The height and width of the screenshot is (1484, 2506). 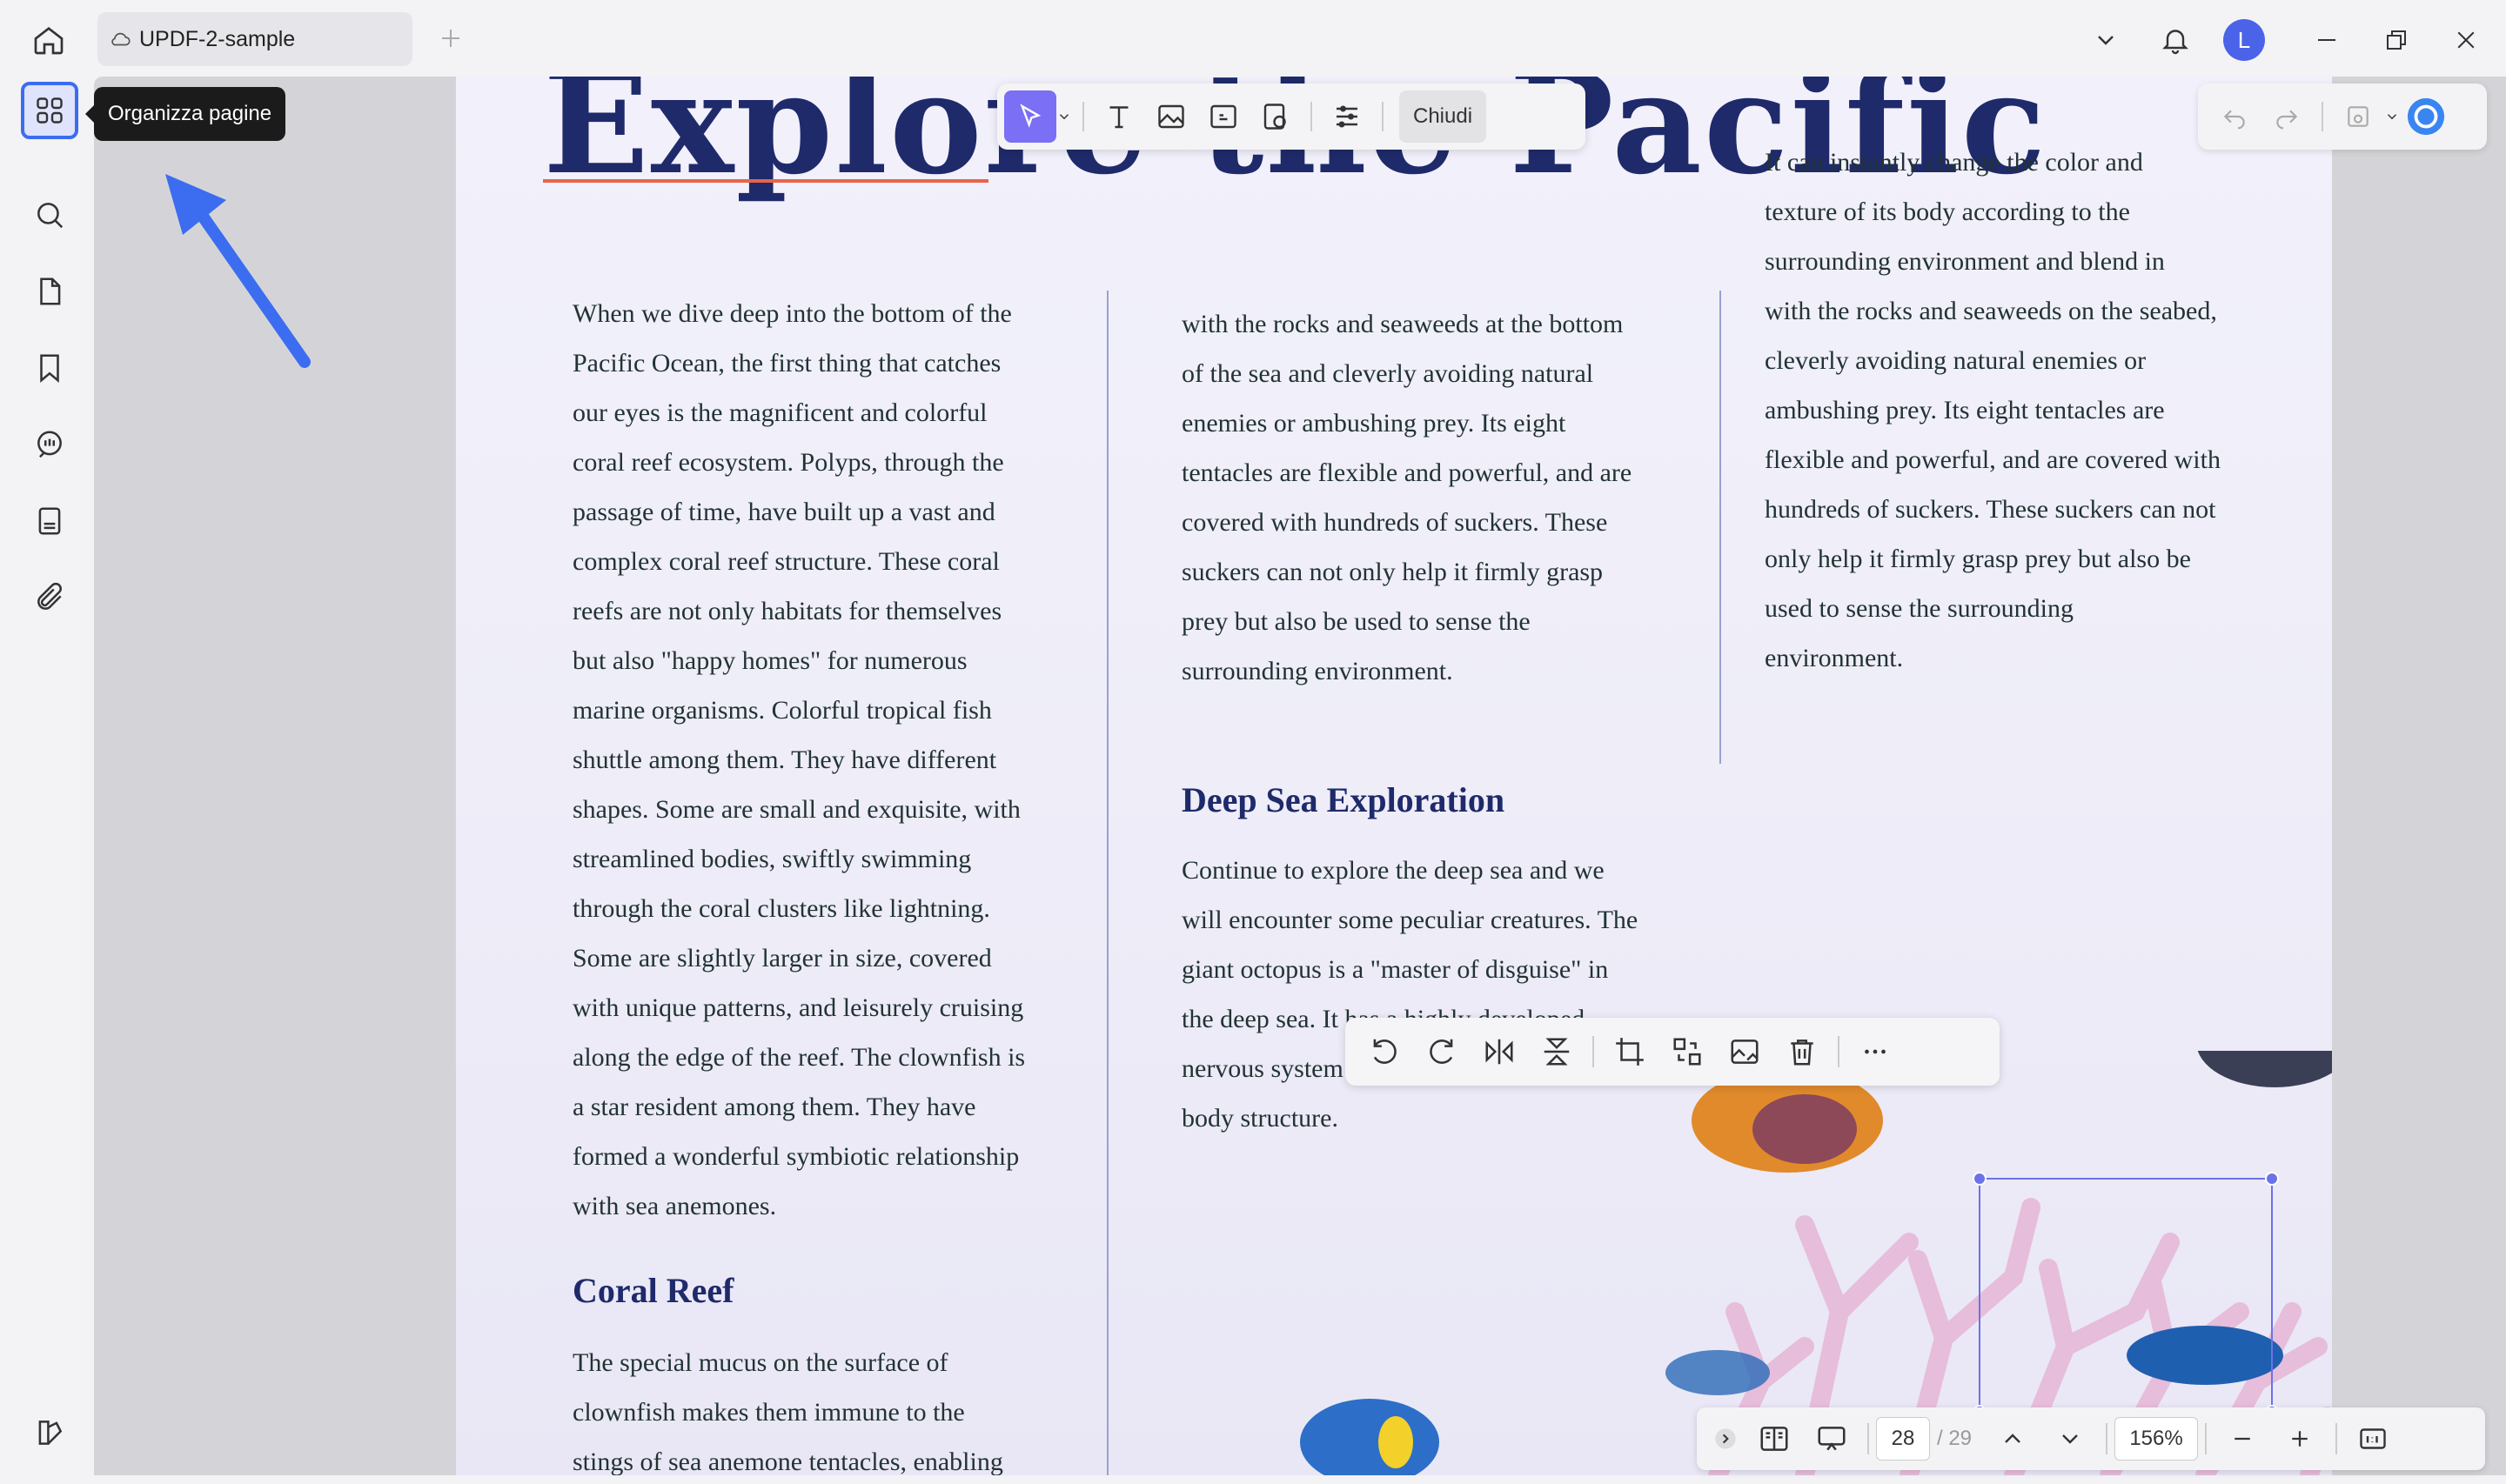 I want to click on slideshow-icon, so click(x=1832, y=1439).